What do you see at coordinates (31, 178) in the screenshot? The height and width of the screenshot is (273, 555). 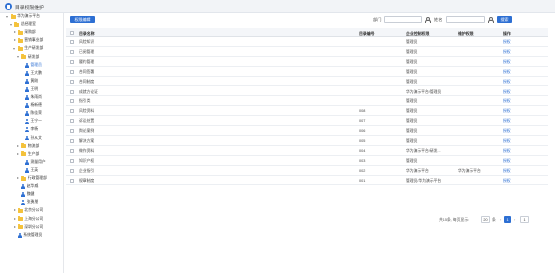 I see `tree-folder-node: 行政管理部` at bounding box center [31, 178].